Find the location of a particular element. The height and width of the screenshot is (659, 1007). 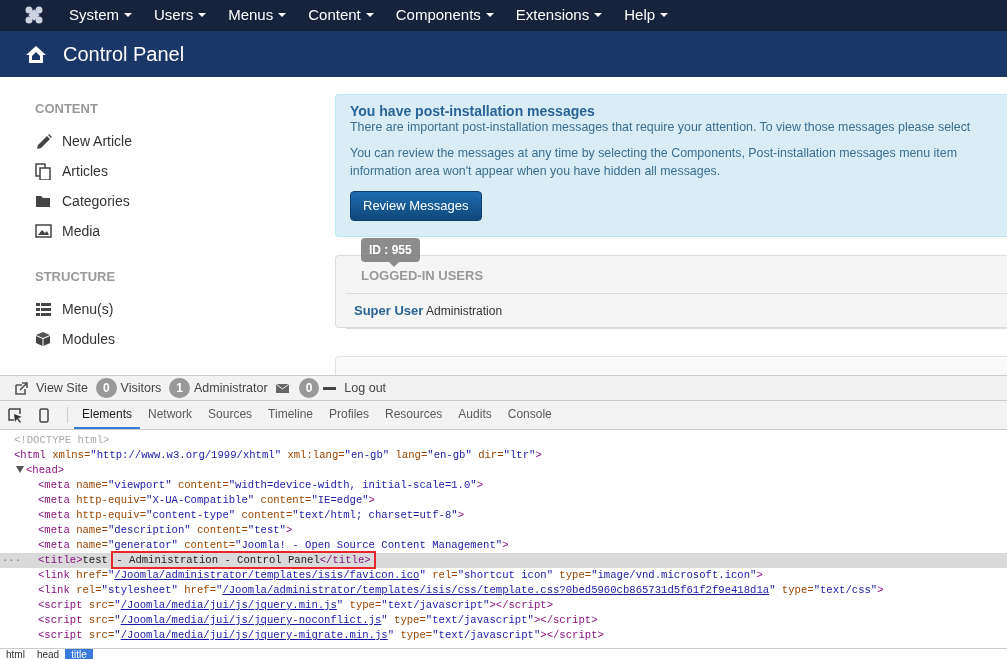

code-line: <meta name="generator" content="Joomla! - Open Source Content Management"> is located at coordinates (273, 545).